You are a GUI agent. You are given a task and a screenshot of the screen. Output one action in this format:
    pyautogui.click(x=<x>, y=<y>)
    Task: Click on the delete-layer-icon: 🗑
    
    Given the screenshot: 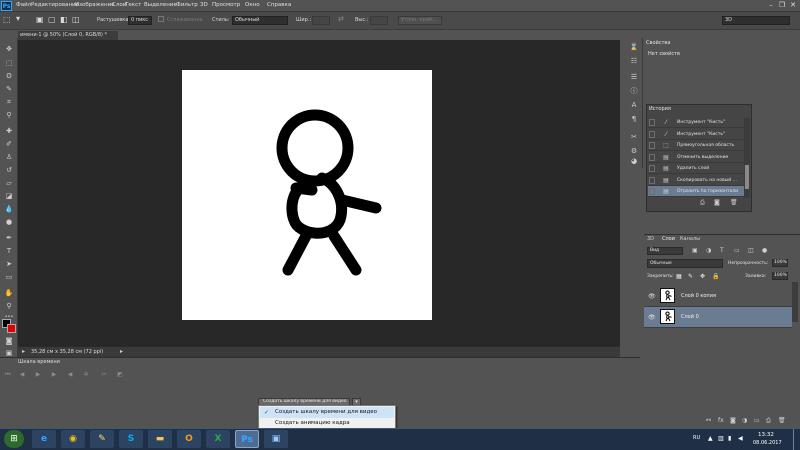 What is the action you would take?
    pyautogui.click(x=782, y=420)
    